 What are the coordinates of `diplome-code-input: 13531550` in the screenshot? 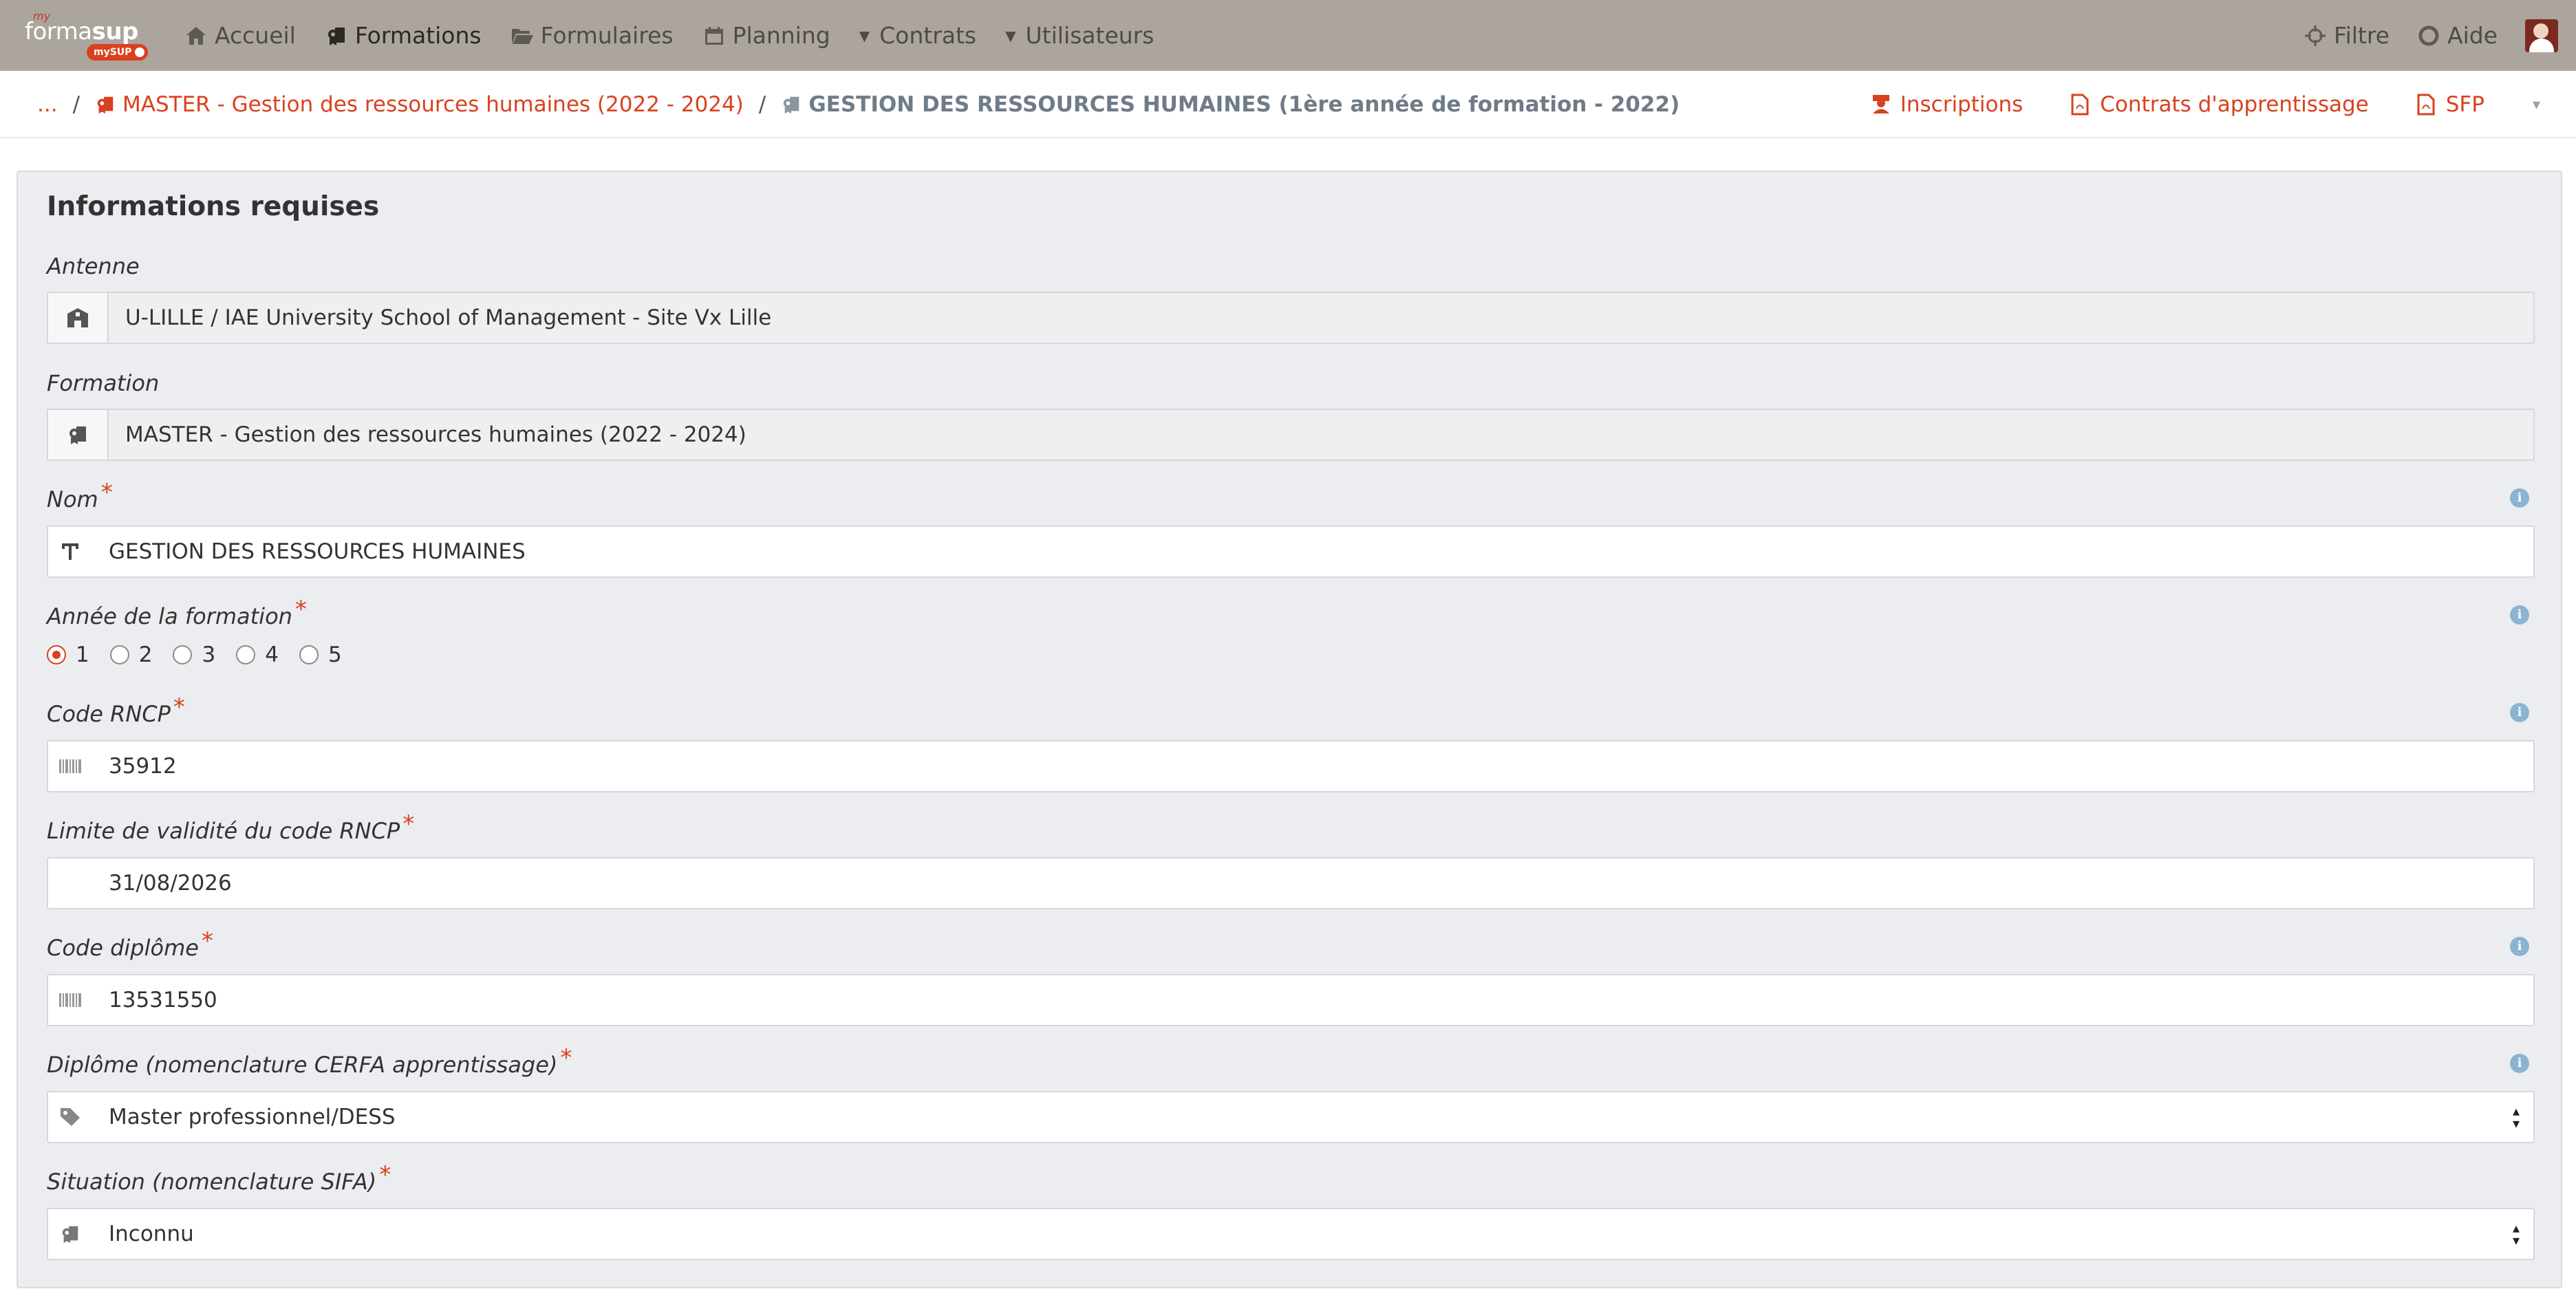 It's located at (1291, 1000).